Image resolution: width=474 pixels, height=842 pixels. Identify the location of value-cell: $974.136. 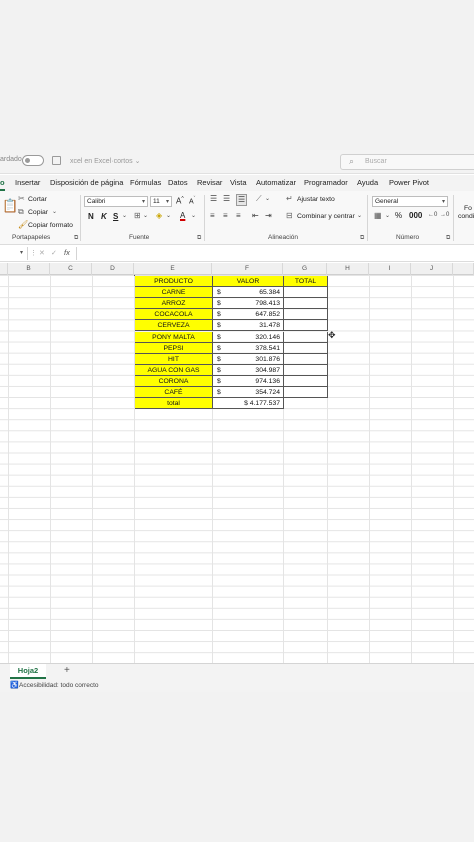
(248, 381).